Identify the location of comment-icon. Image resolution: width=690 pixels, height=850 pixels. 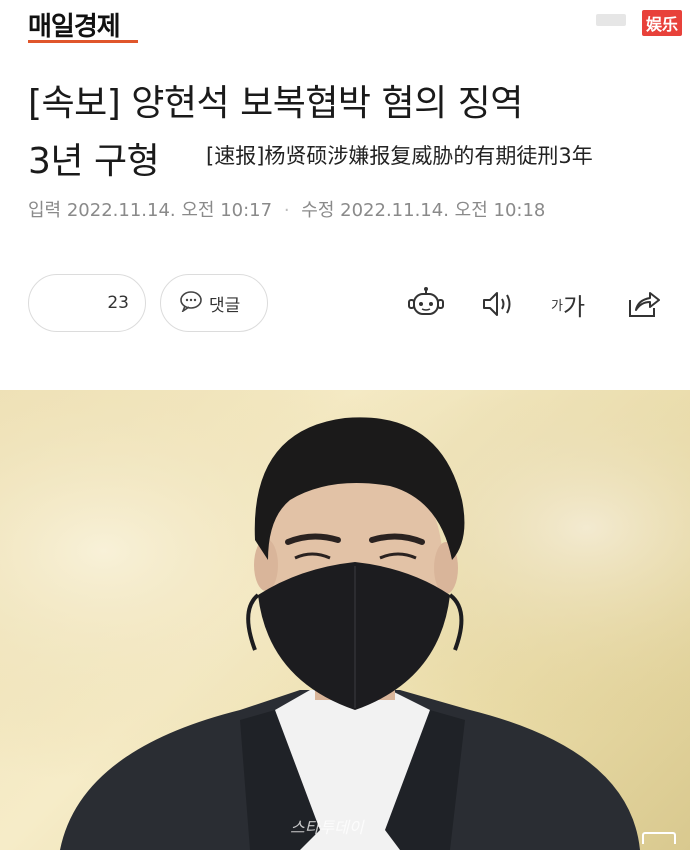
(191, 303).